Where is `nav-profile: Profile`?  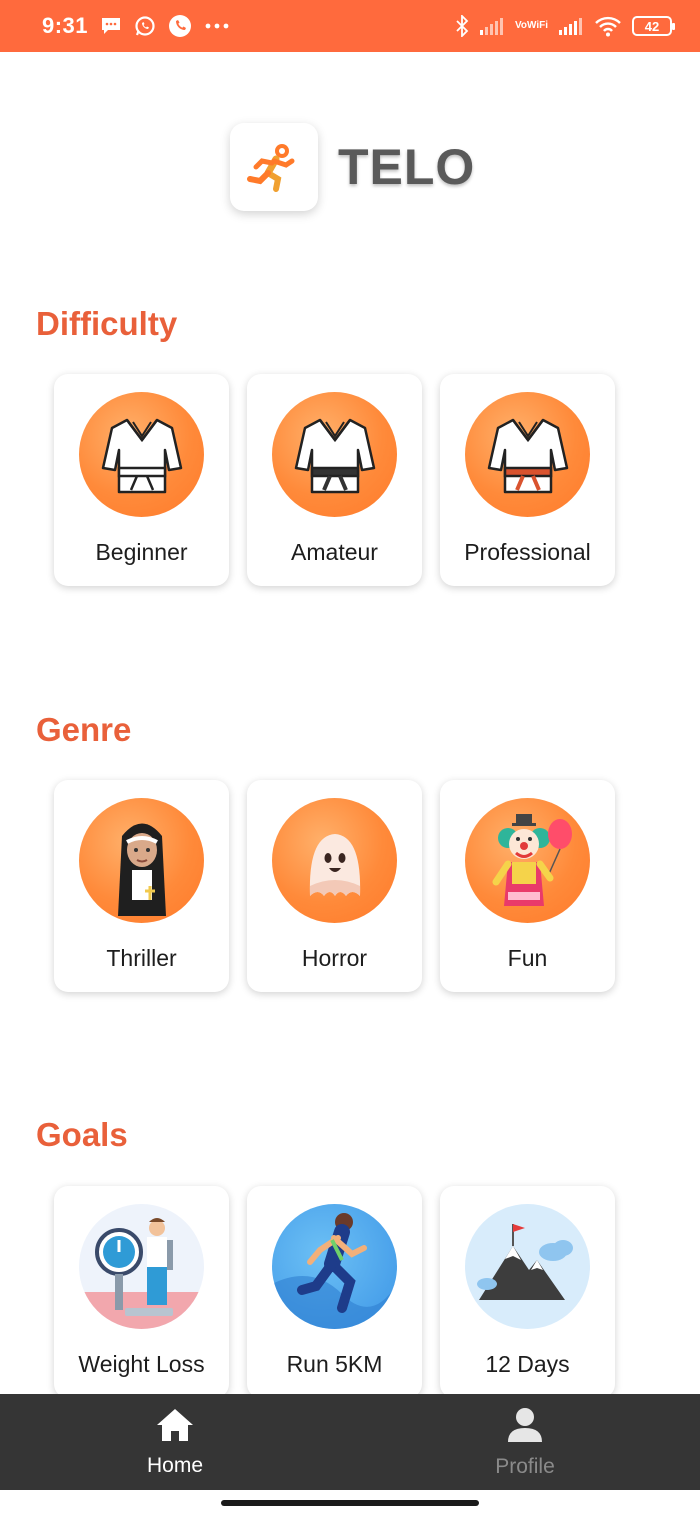
nav-profile: Profile is located at coordinates (525, 1442).